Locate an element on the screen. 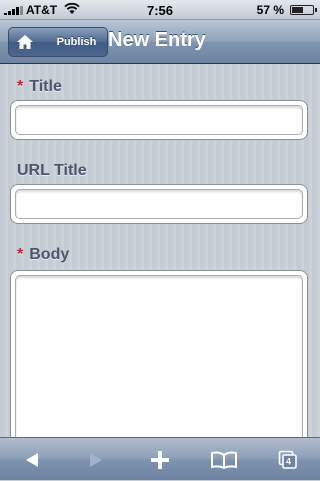 The width and height of the screenshot is (320, 481). back-button is located at coordinates (32, 459).